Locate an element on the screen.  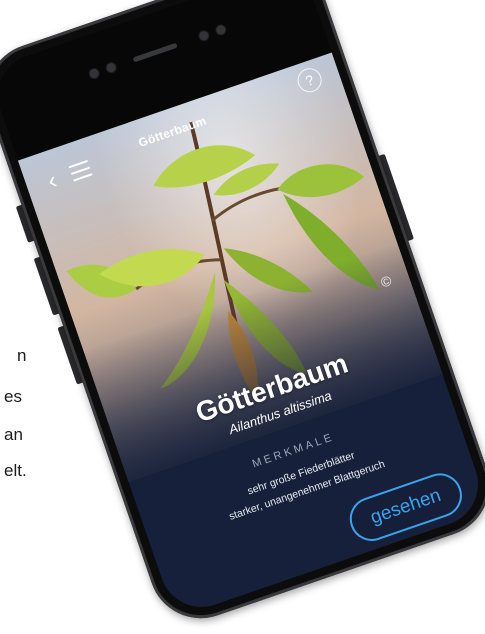
background-text-line: n is located at coordinates (22, 355).